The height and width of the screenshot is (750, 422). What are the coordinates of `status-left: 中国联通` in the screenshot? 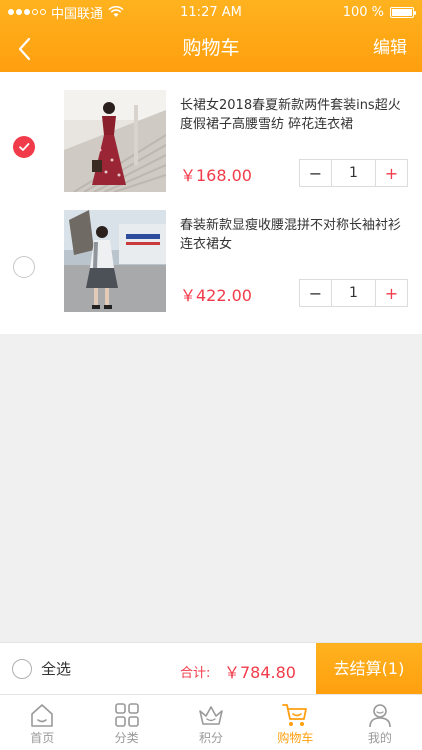 It's located at (66, 12).